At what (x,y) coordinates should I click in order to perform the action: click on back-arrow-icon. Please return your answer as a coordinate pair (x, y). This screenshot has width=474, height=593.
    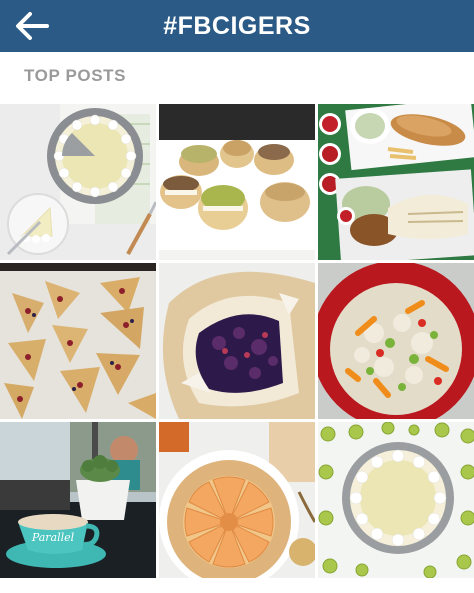
    Looking at the image, I should click on (32, 26).